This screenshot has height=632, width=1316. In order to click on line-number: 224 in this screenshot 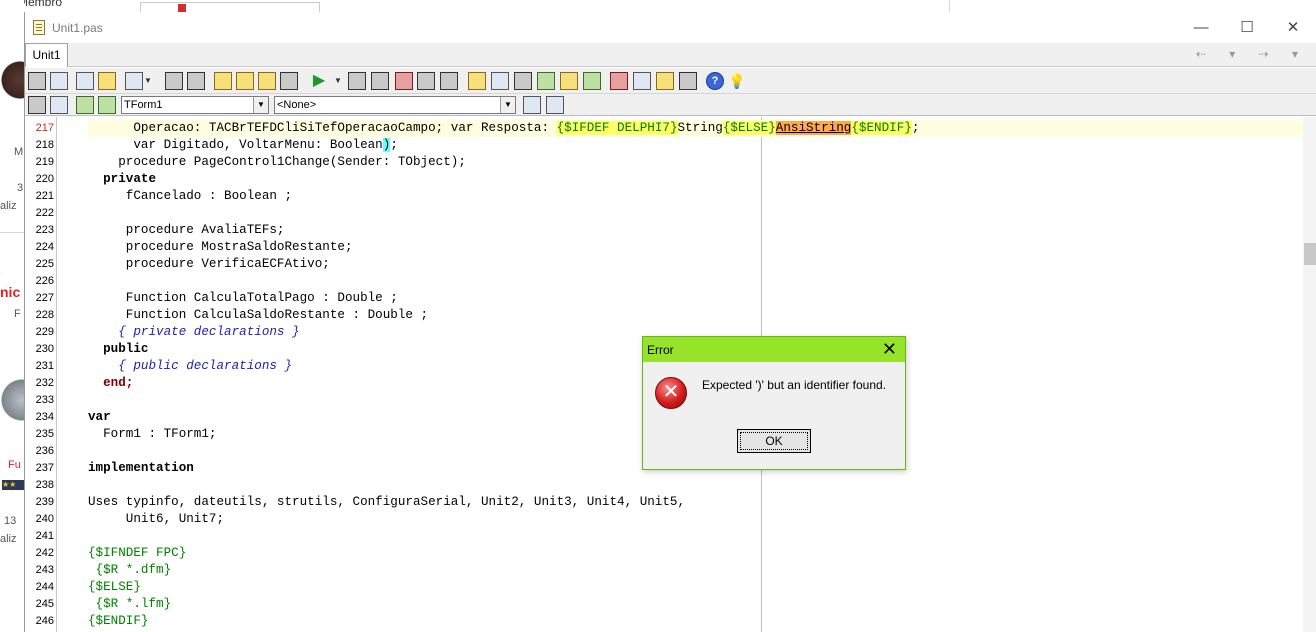, I will do `click(44, 247)`.